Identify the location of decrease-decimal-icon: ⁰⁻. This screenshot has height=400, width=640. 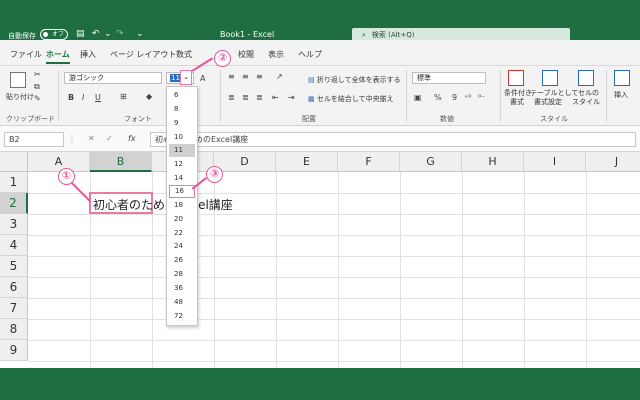
(481, 97).